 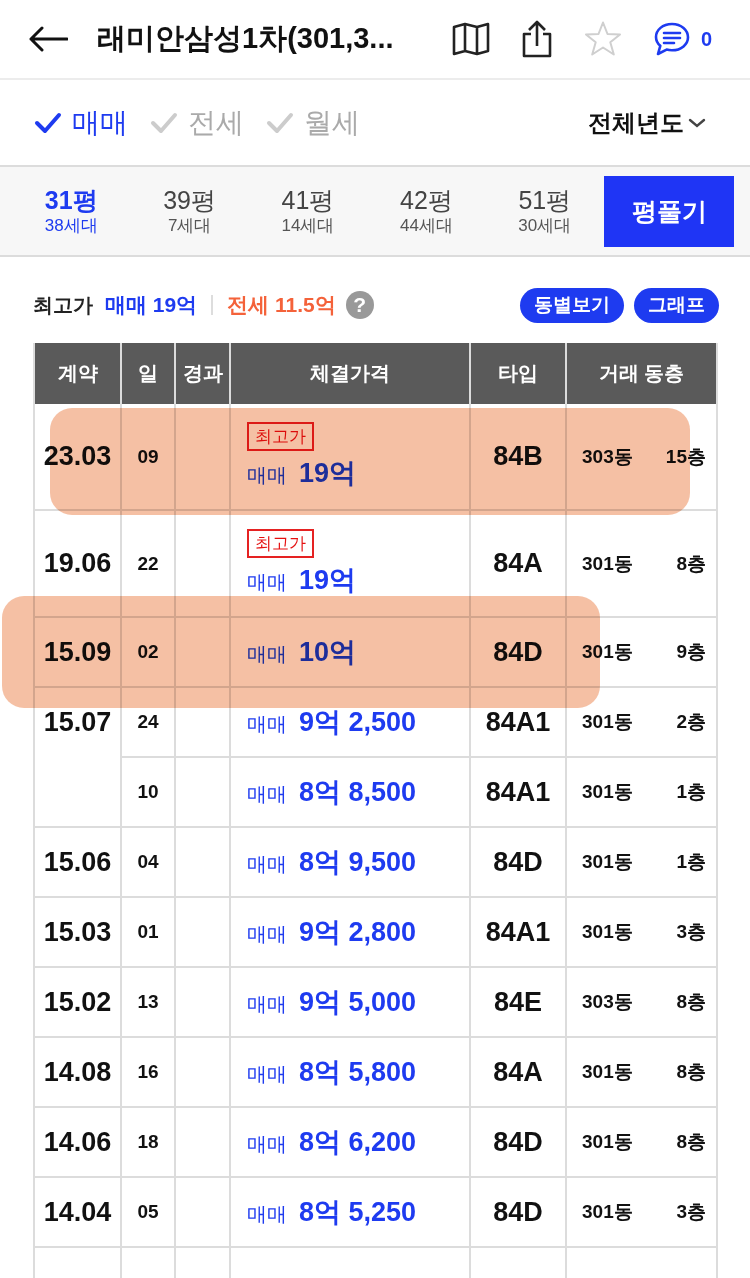 What do you see at coordinates (691, 722) in the screenshot?
I see `floor-number: 2층` at bounding box center [691, 722].